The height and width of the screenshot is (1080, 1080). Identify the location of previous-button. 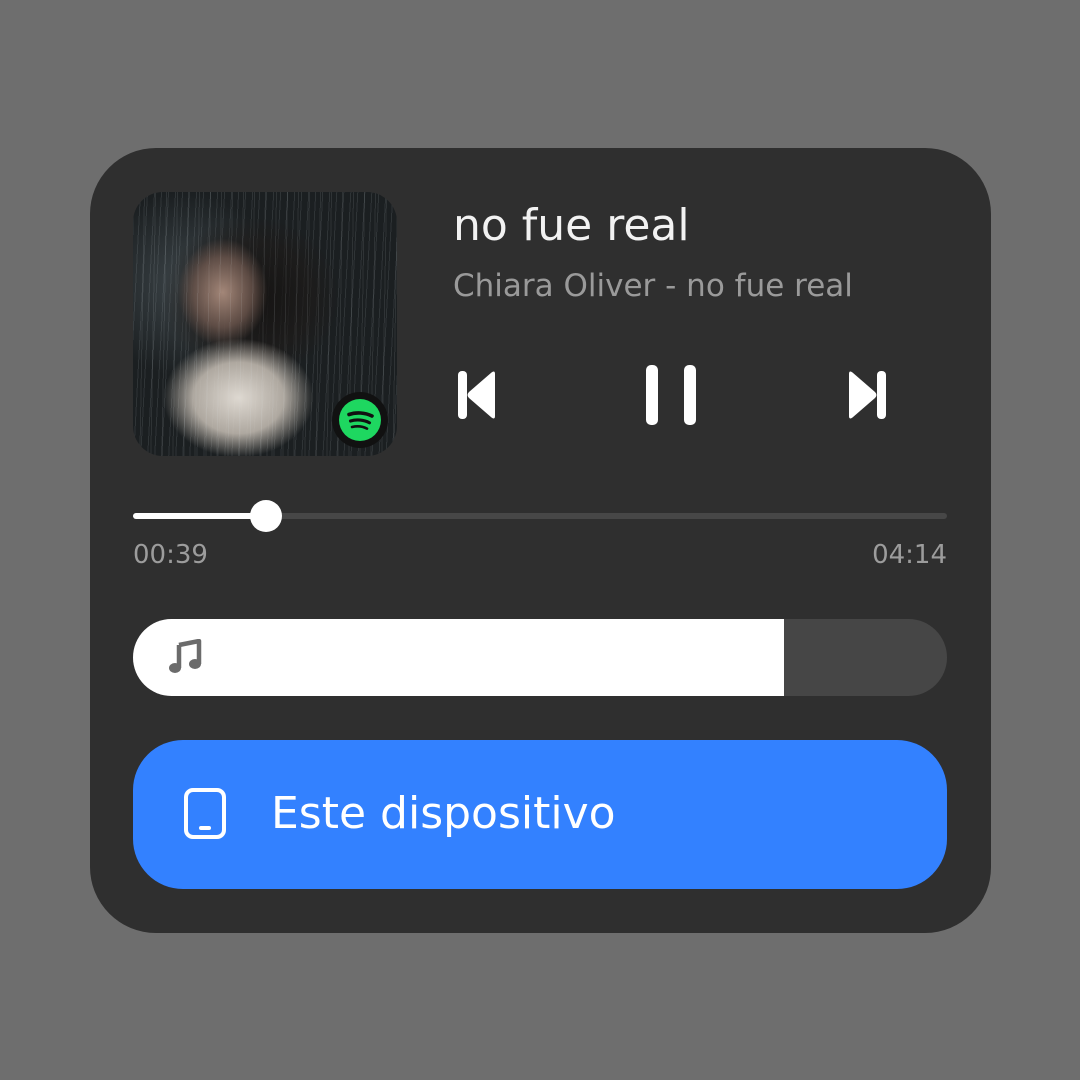
(478, 395).